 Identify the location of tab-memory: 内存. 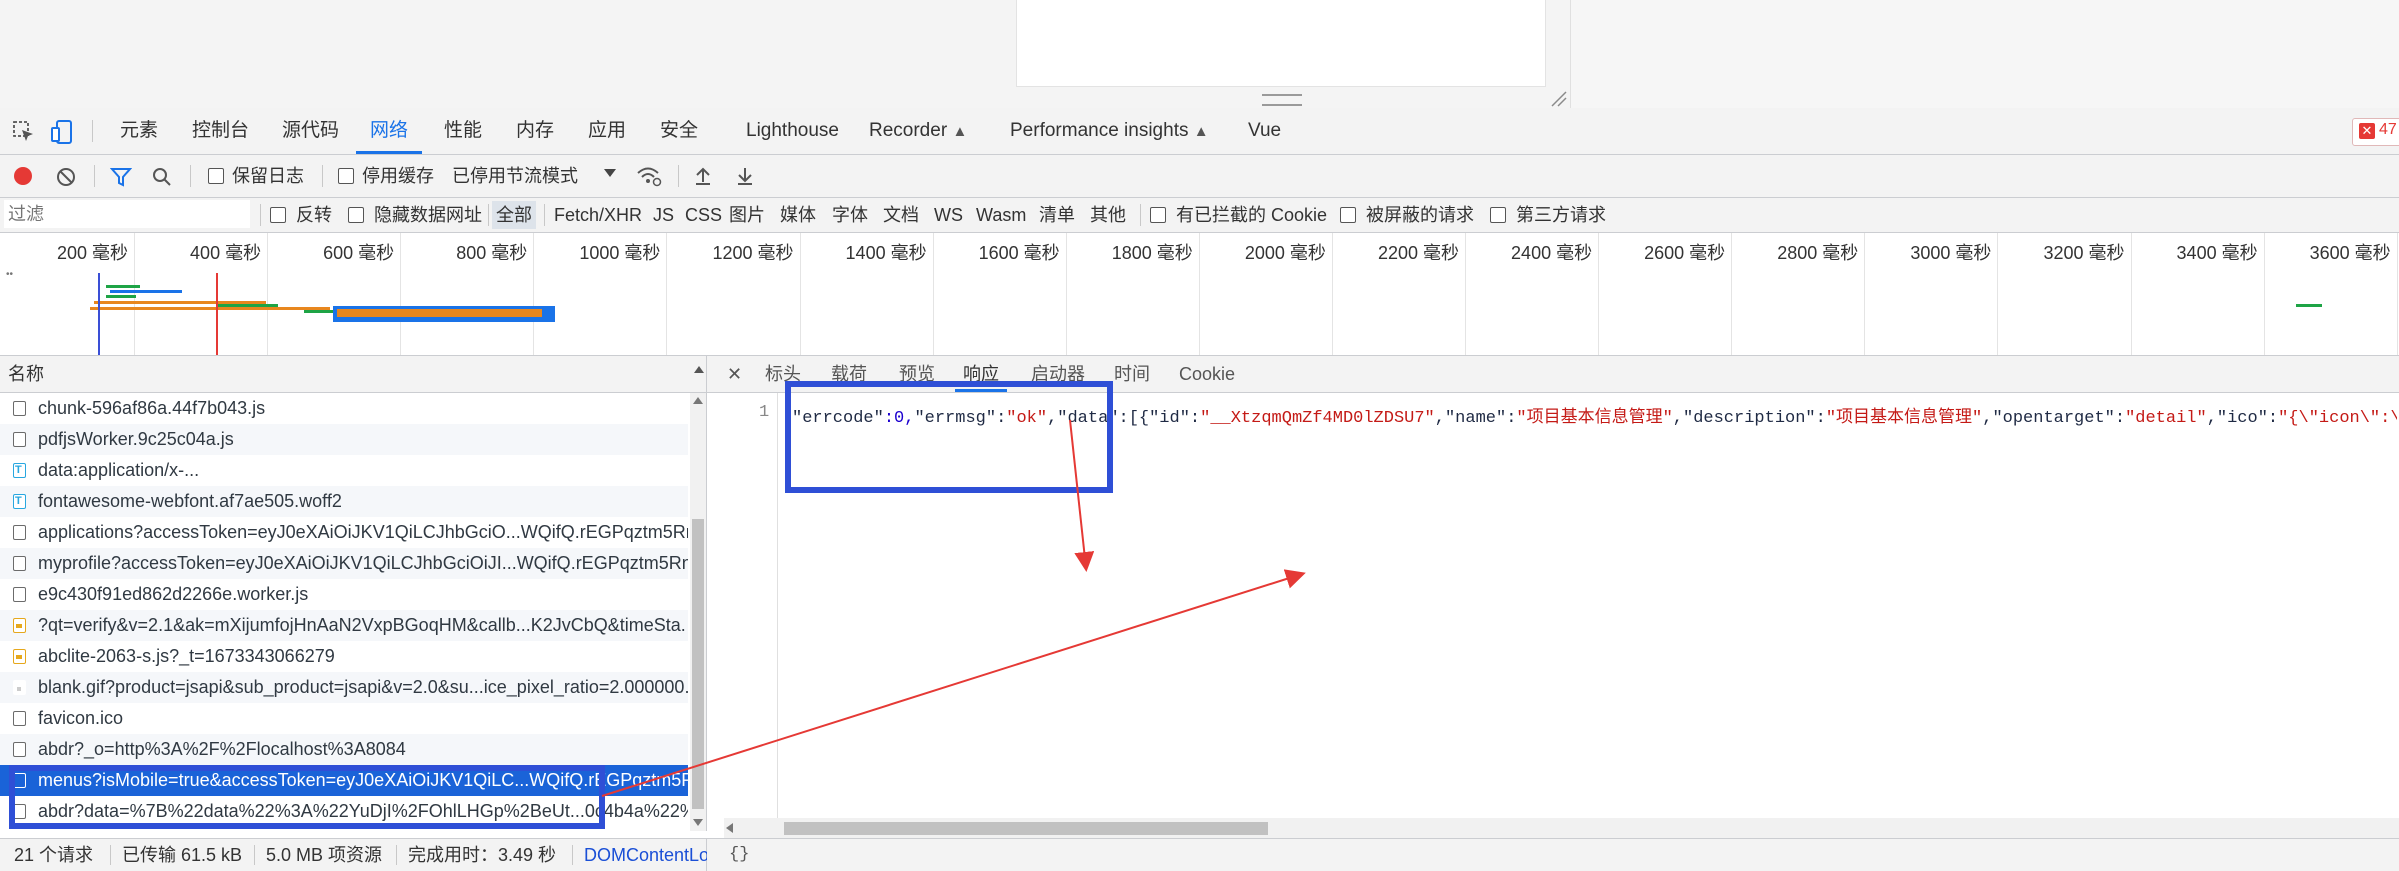
(535, 131).